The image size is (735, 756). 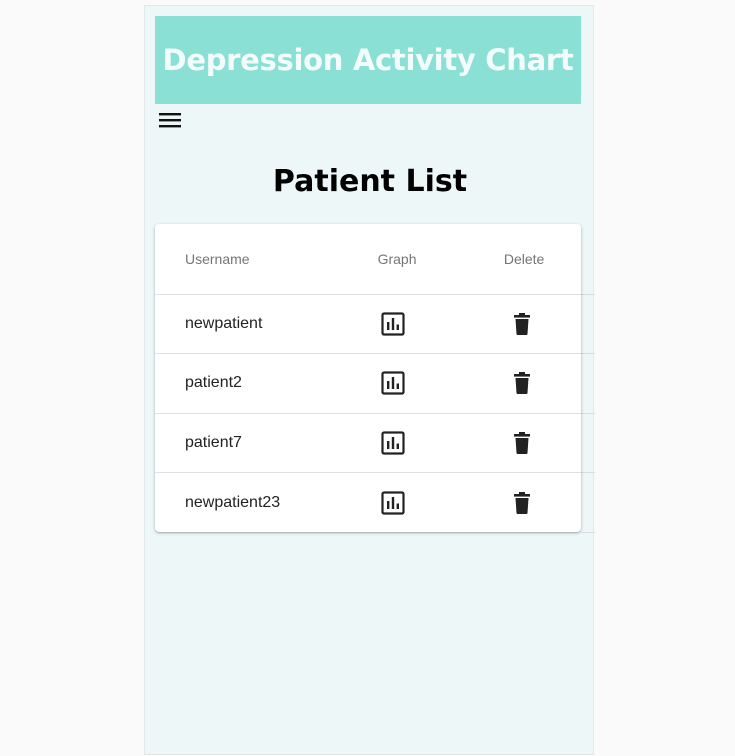 I want to click on header-banner: Depression Activity Chart, so click(x=368, y=60).